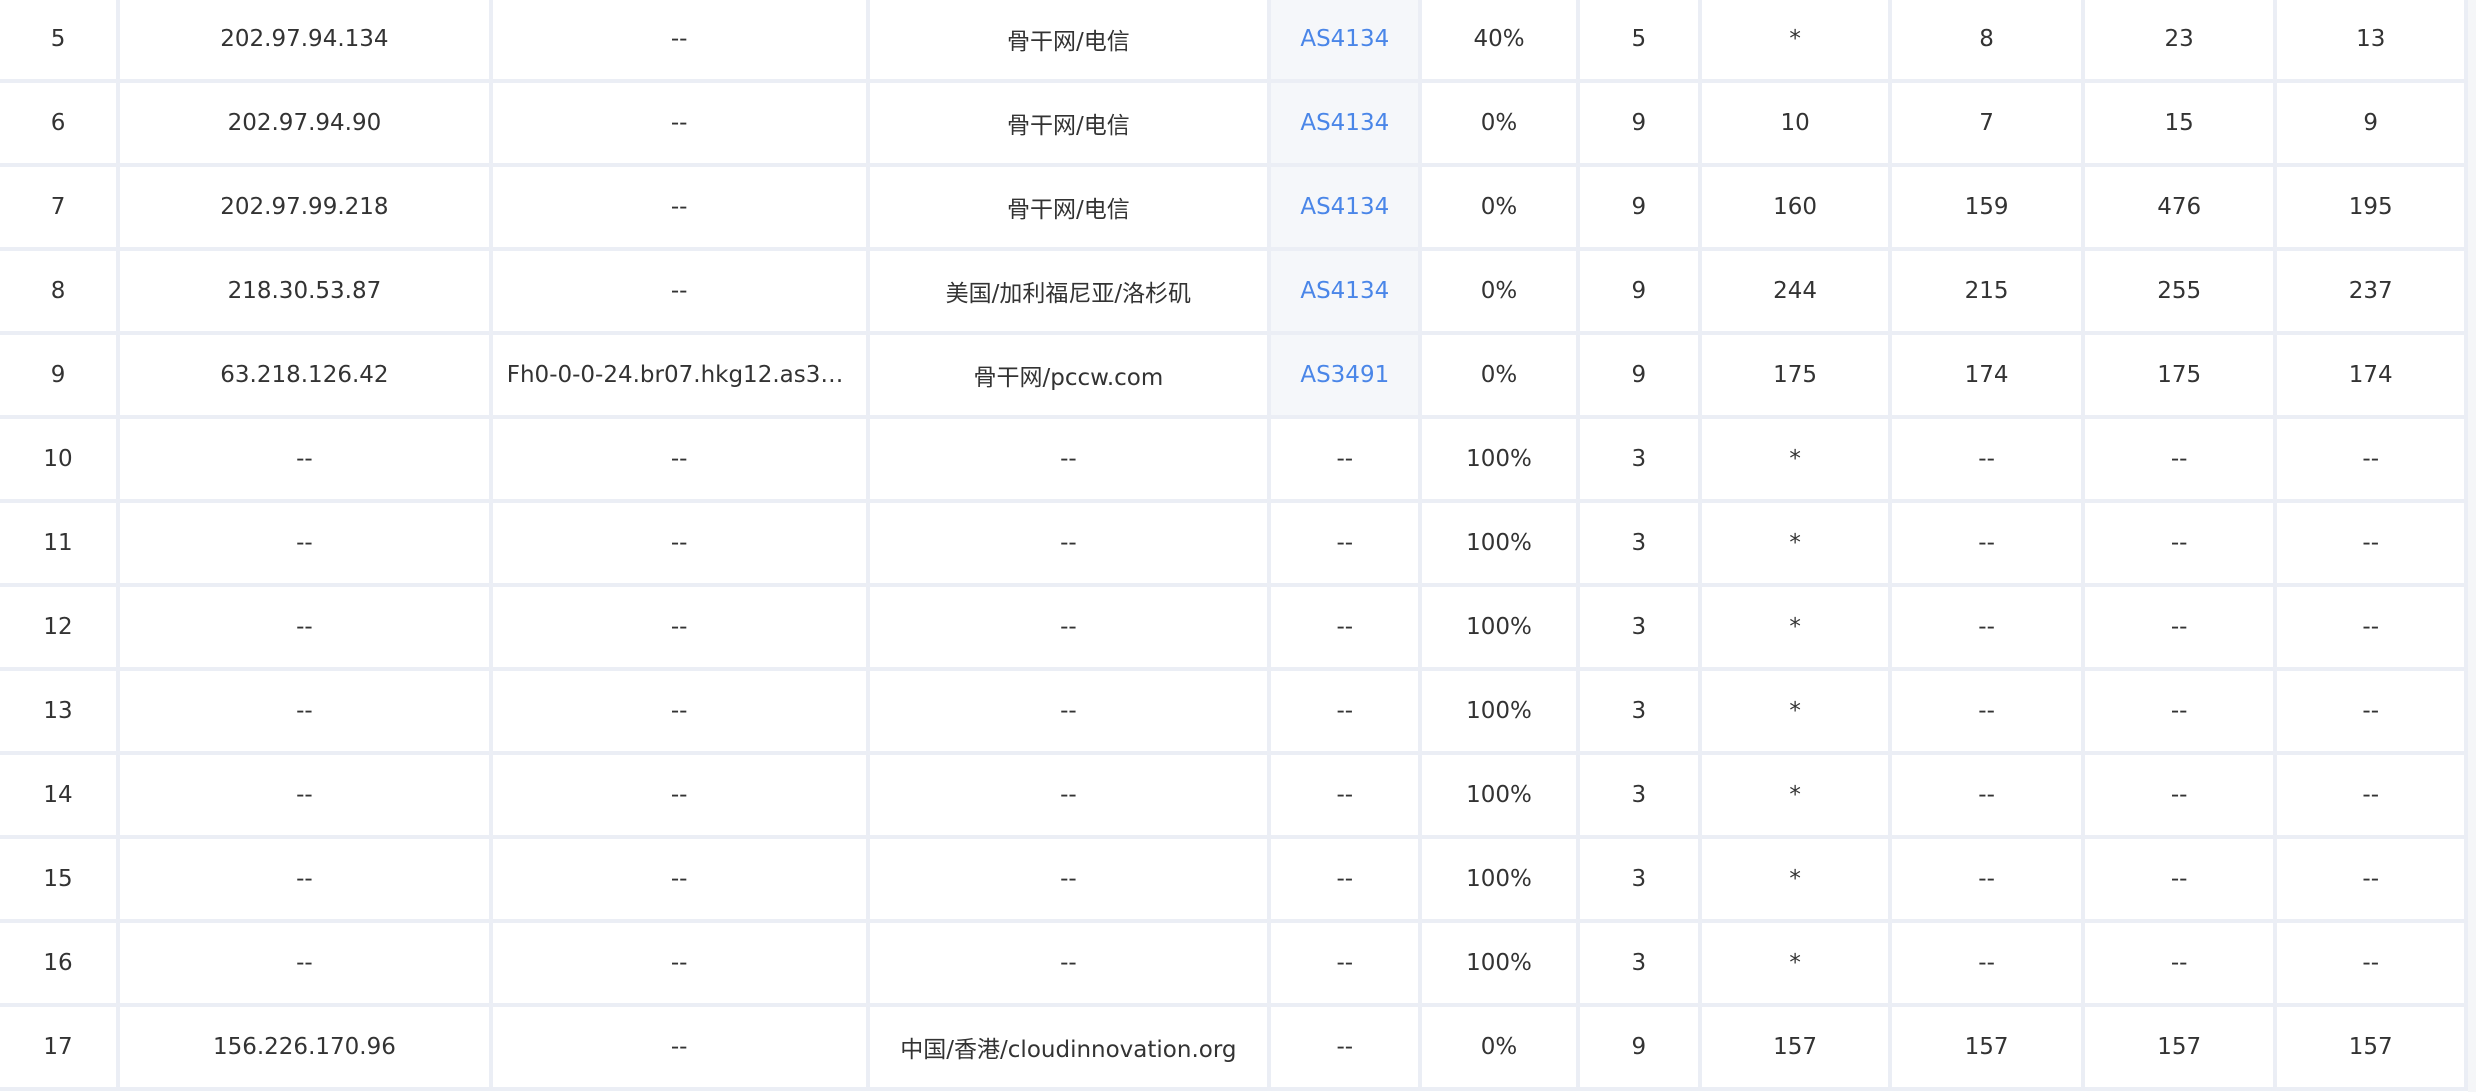 This screenshot has width=2476, height=1092. What do you see at coordinates (2372, 293) in the screenshot?
I see `worst-cell: 237` at bounding box center [2372, 293].